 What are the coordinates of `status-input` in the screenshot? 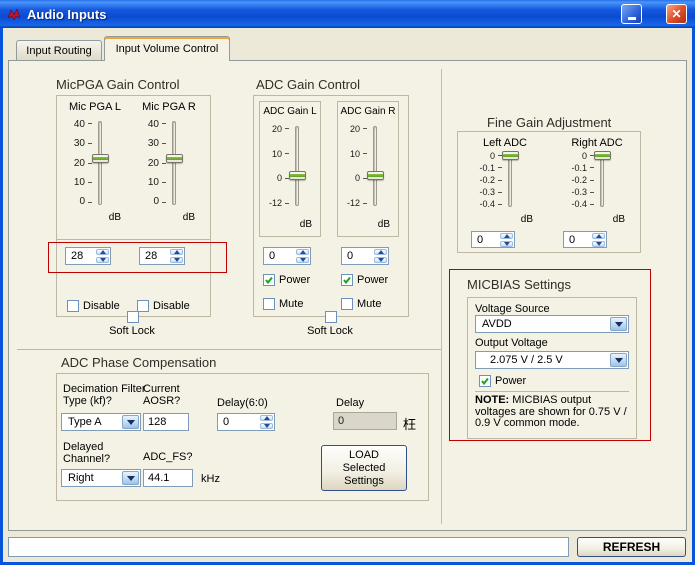 It's located at (288, 547).